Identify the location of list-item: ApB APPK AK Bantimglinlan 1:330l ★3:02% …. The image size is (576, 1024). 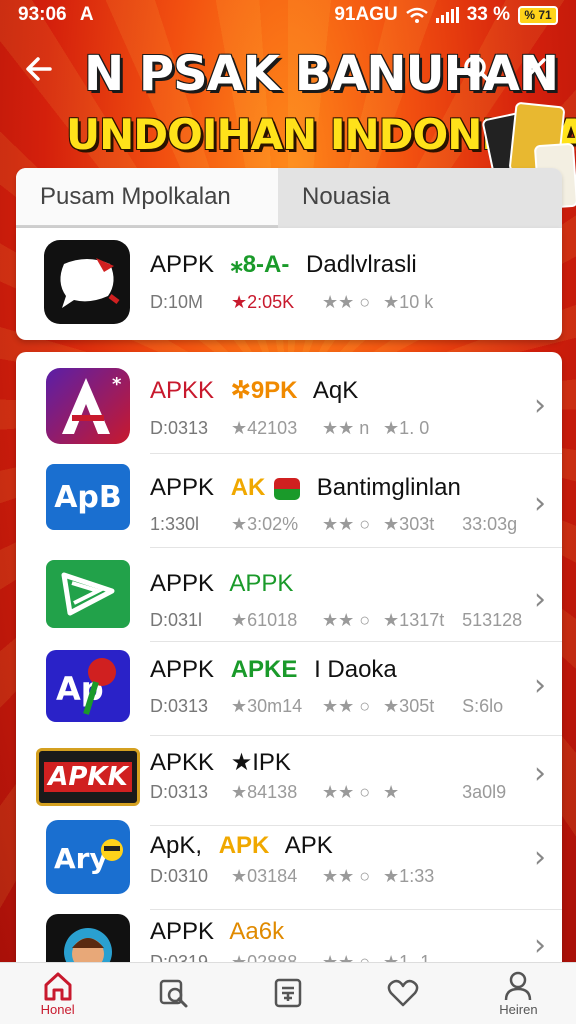
(289, 502).